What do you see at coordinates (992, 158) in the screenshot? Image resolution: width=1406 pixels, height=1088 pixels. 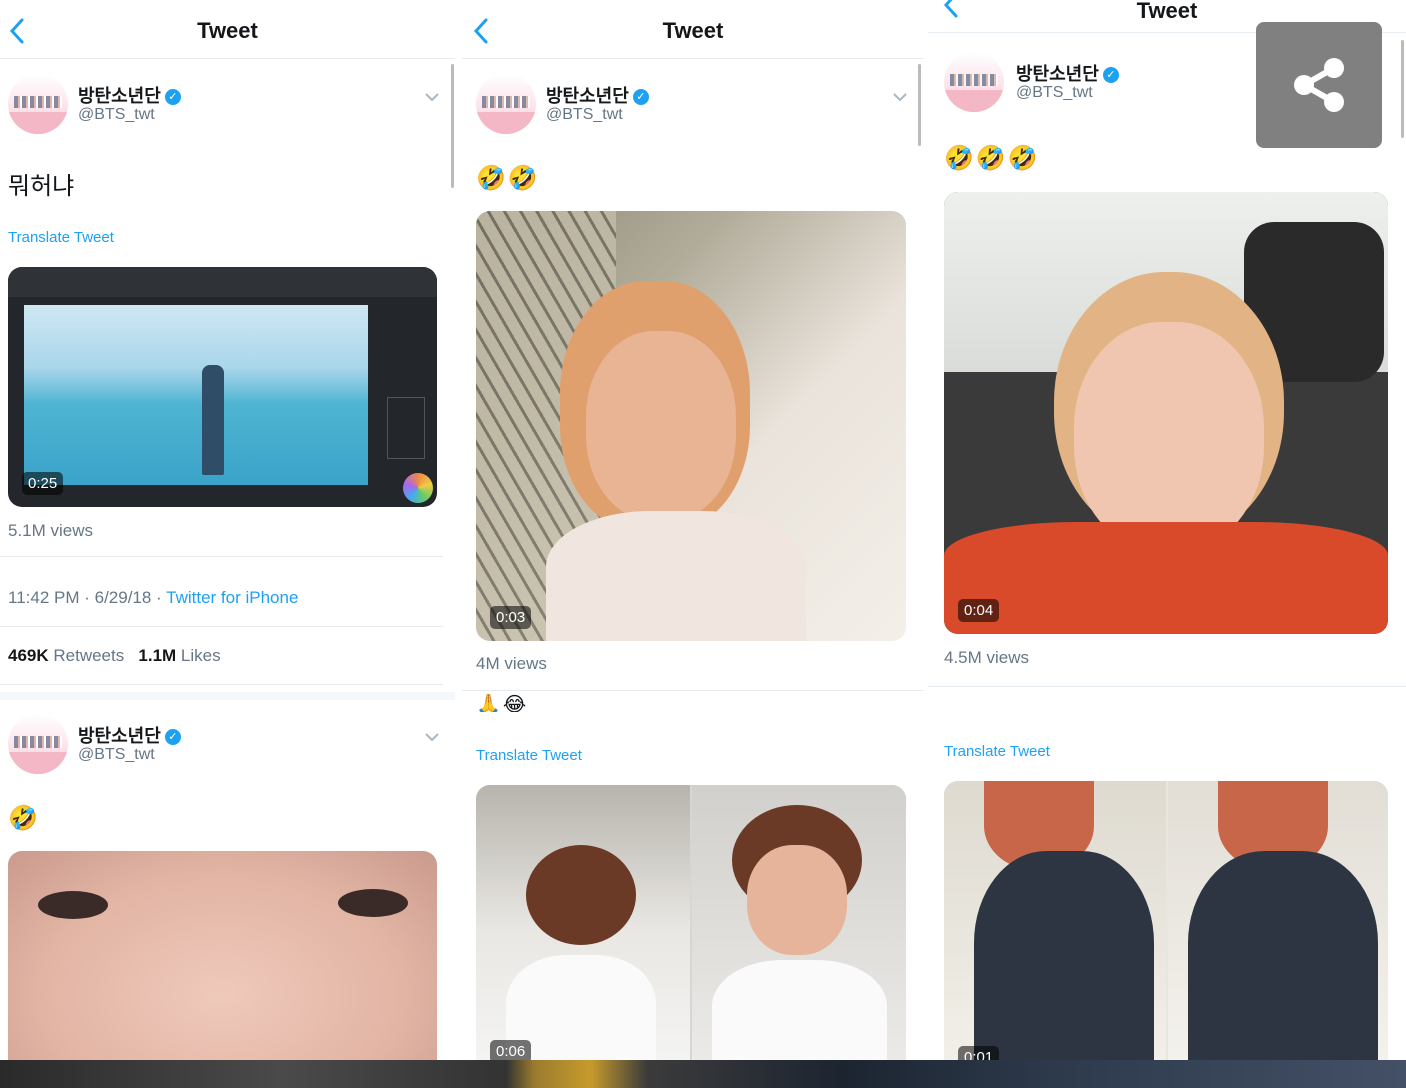 I see `tweet-emoji: 🤣🤣🤣` at bounding box center [992, 158].